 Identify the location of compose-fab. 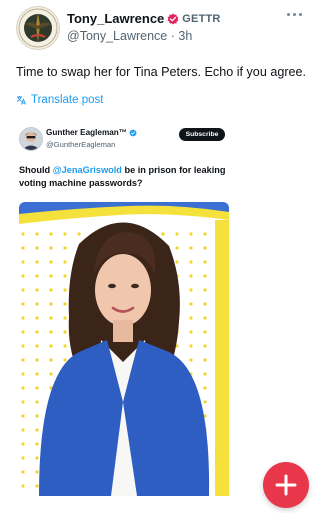
(286, 485).